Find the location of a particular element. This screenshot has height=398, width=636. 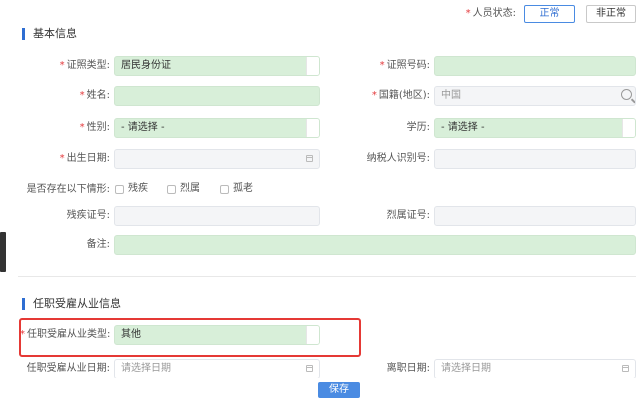

gender-select: - 请选择 - is located at coordinates (217, 128).